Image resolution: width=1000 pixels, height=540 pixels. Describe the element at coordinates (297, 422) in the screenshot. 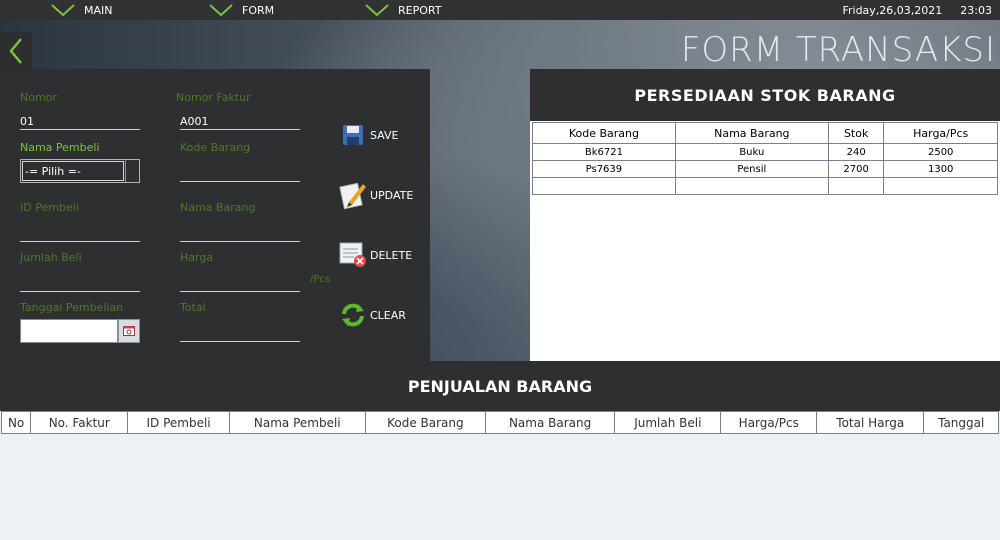

I see `sales-col-nama-pembeli: Nama Pembeli` at that location.